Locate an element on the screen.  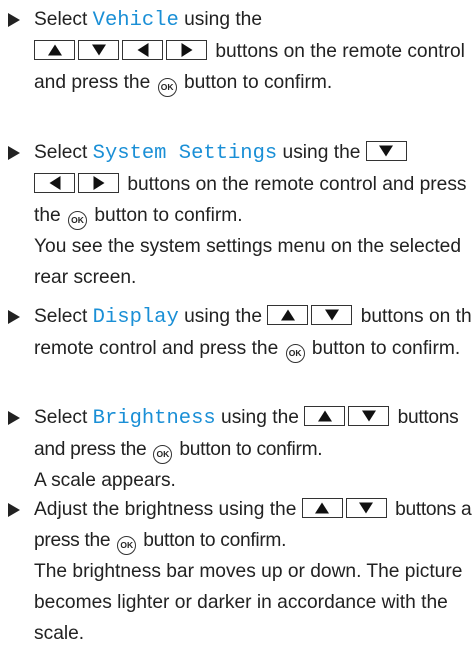
menu-item-brightness: Brightness is located at coordinates (154, 418).